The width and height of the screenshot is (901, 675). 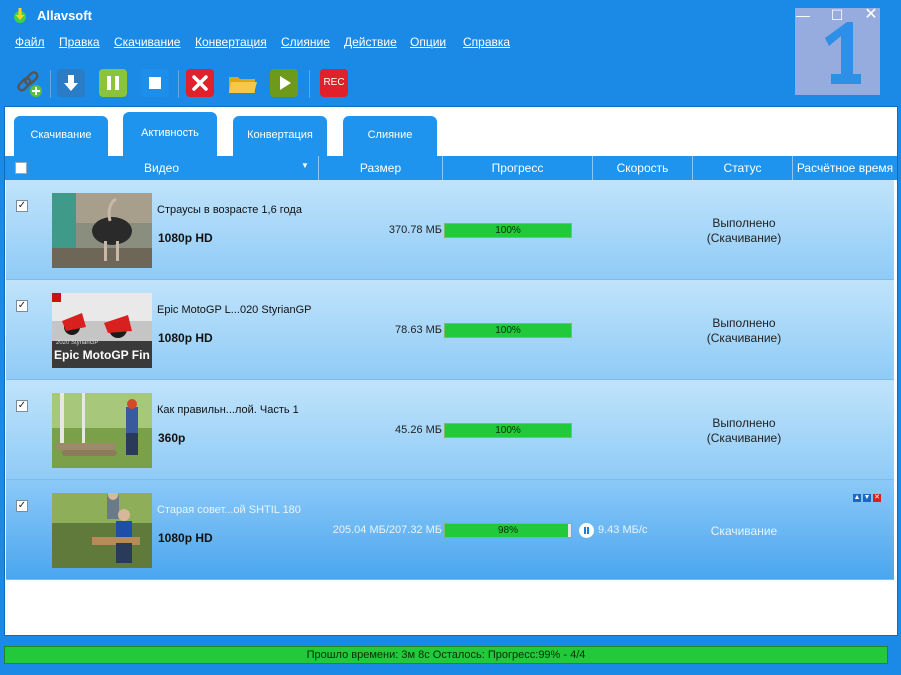 What do you see at coordinates (867, 498) in the screenshot?
I see `move-down-icon: ▼` at bounding box center [867, 498].